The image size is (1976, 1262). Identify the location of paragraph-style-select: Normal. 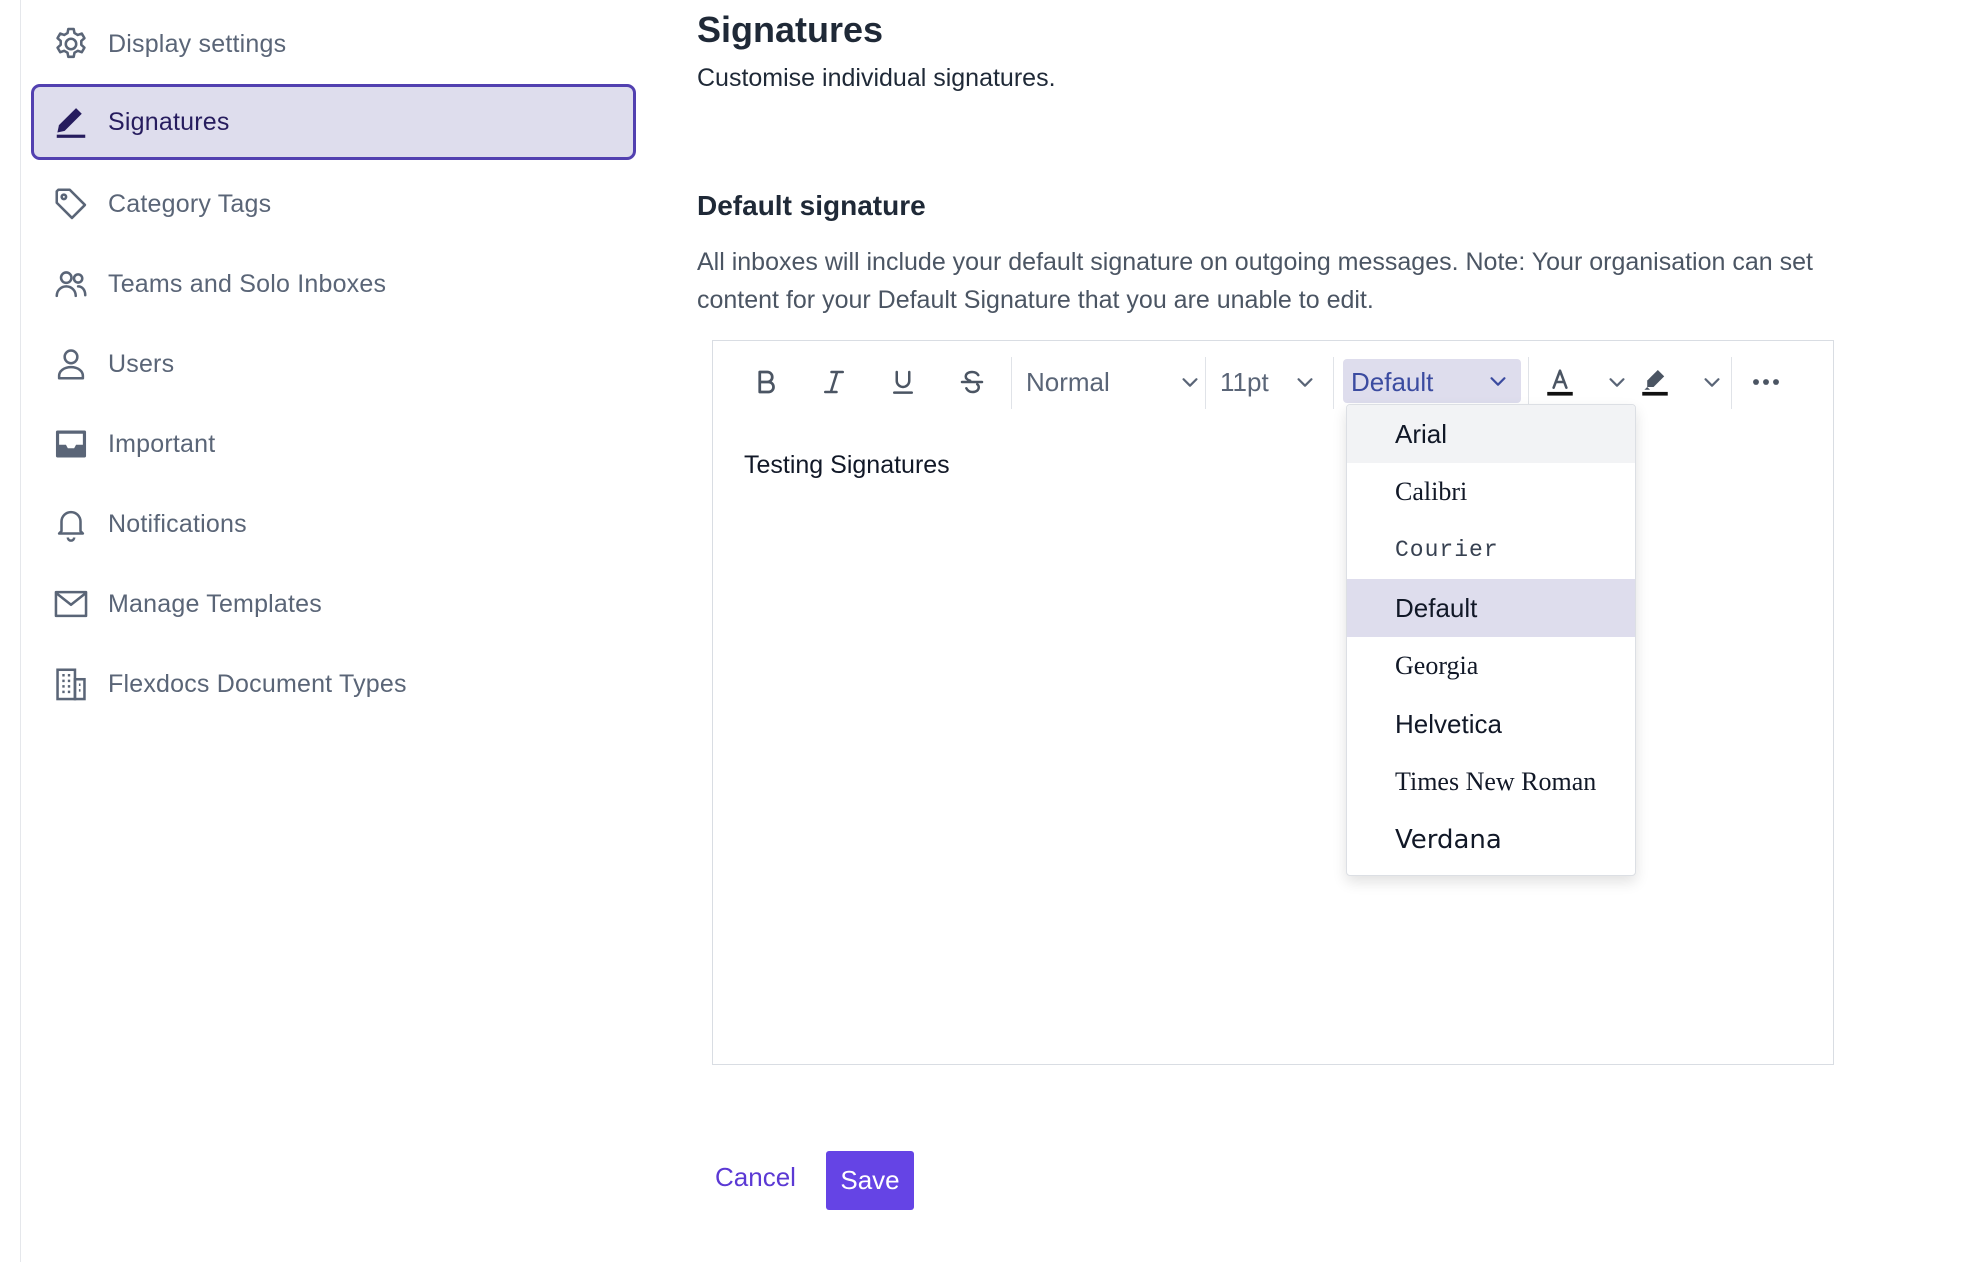
(1113, 382).